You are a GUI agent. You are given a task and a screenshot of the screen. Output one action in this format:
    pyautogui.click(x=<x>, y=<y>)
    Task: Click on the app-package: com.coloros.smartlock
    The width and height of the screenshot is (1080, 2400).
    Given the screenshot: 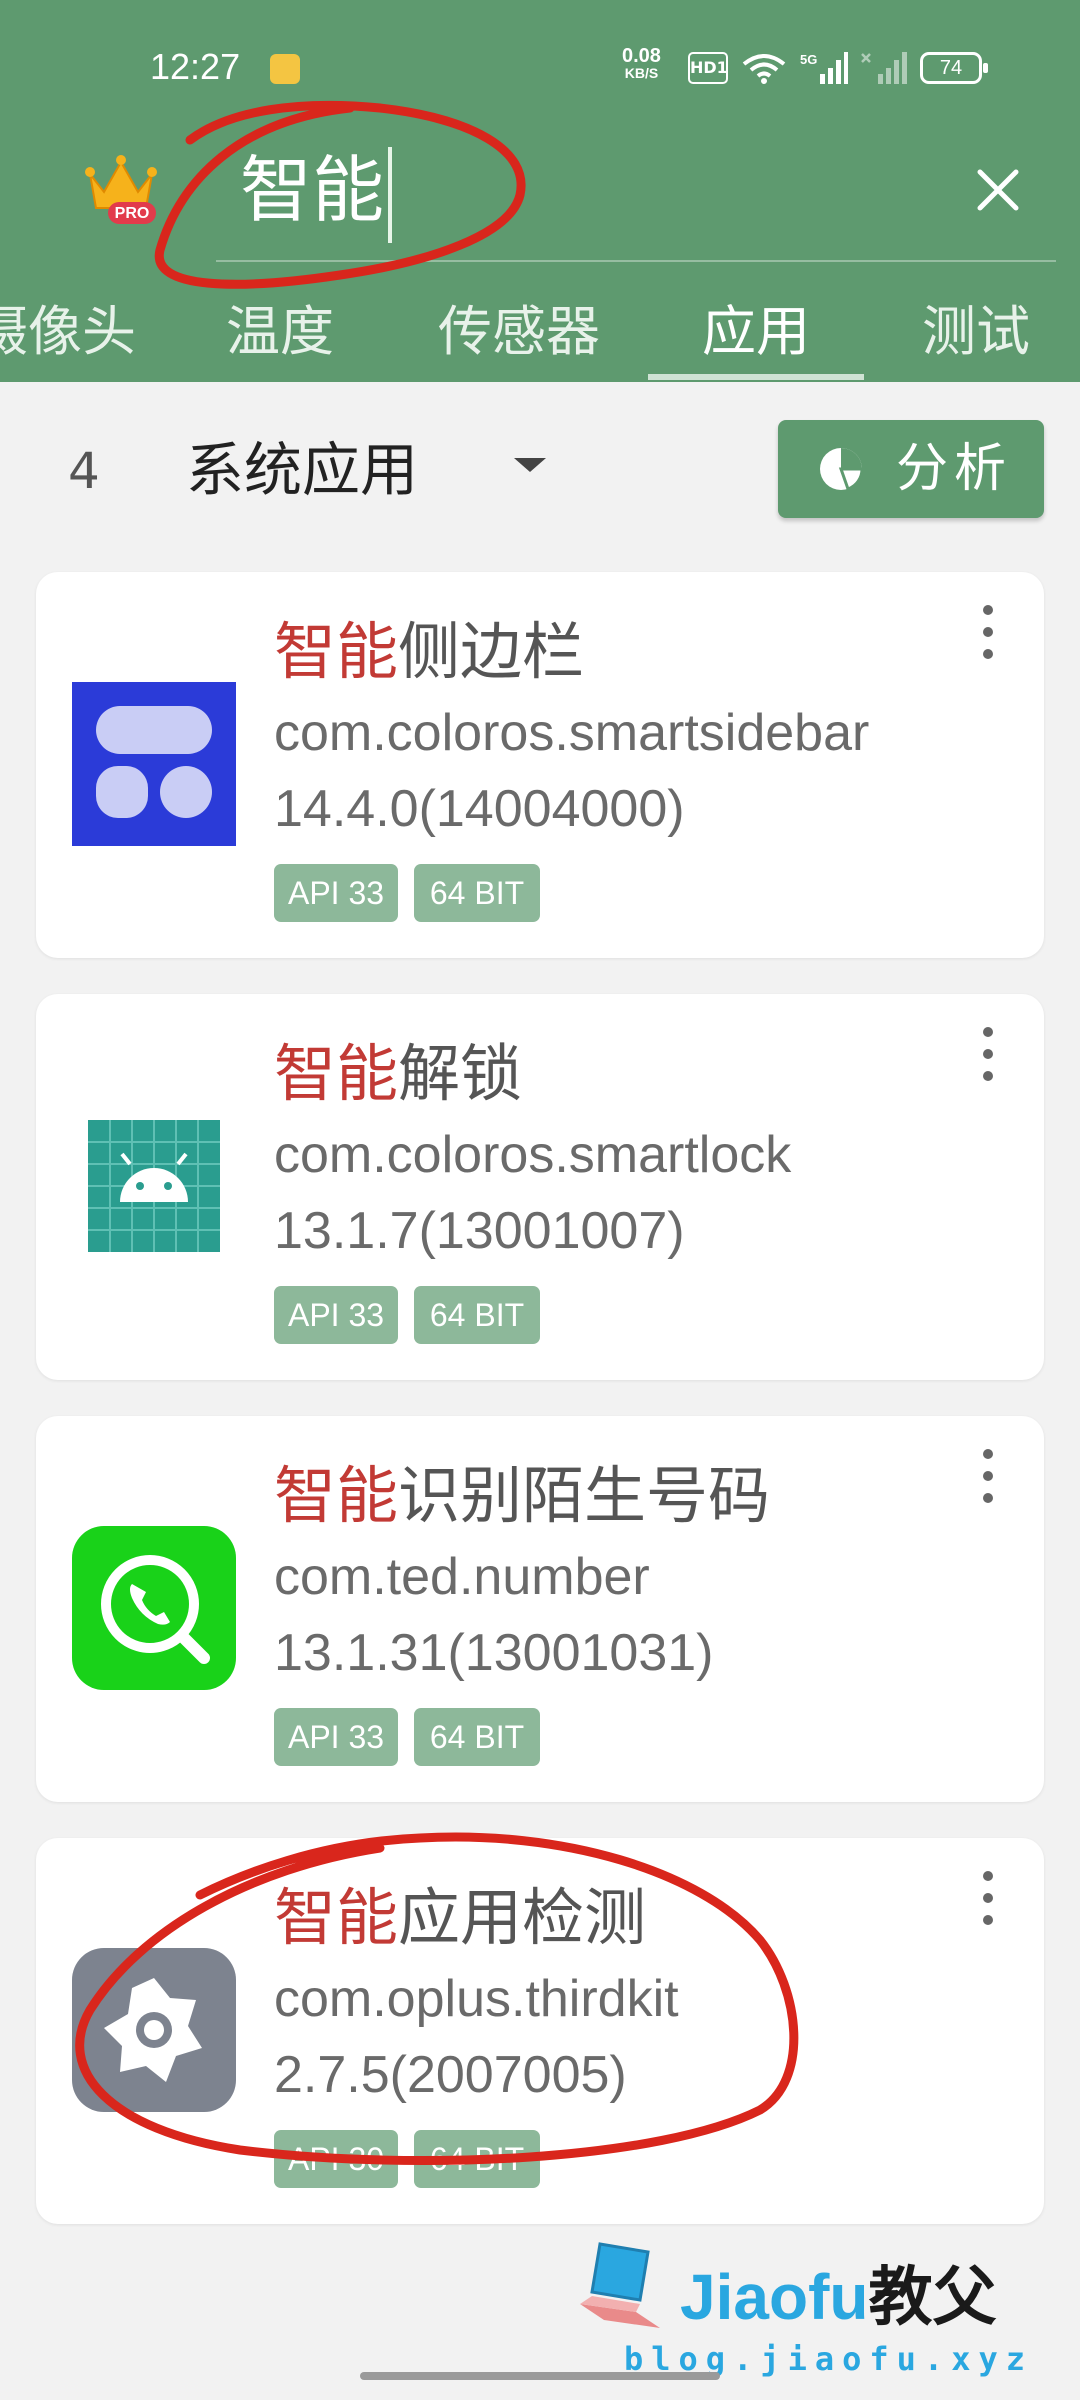 What is the action you would take?
    pyautogui.click(x=533, y=1155)
    